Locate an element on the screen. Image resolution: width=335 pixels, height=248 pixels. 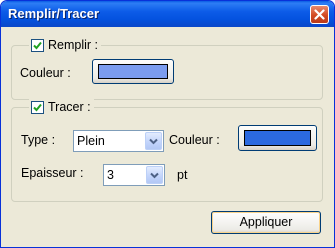
stroke-thickness-unit: pt is located at coordinates (182, 175).